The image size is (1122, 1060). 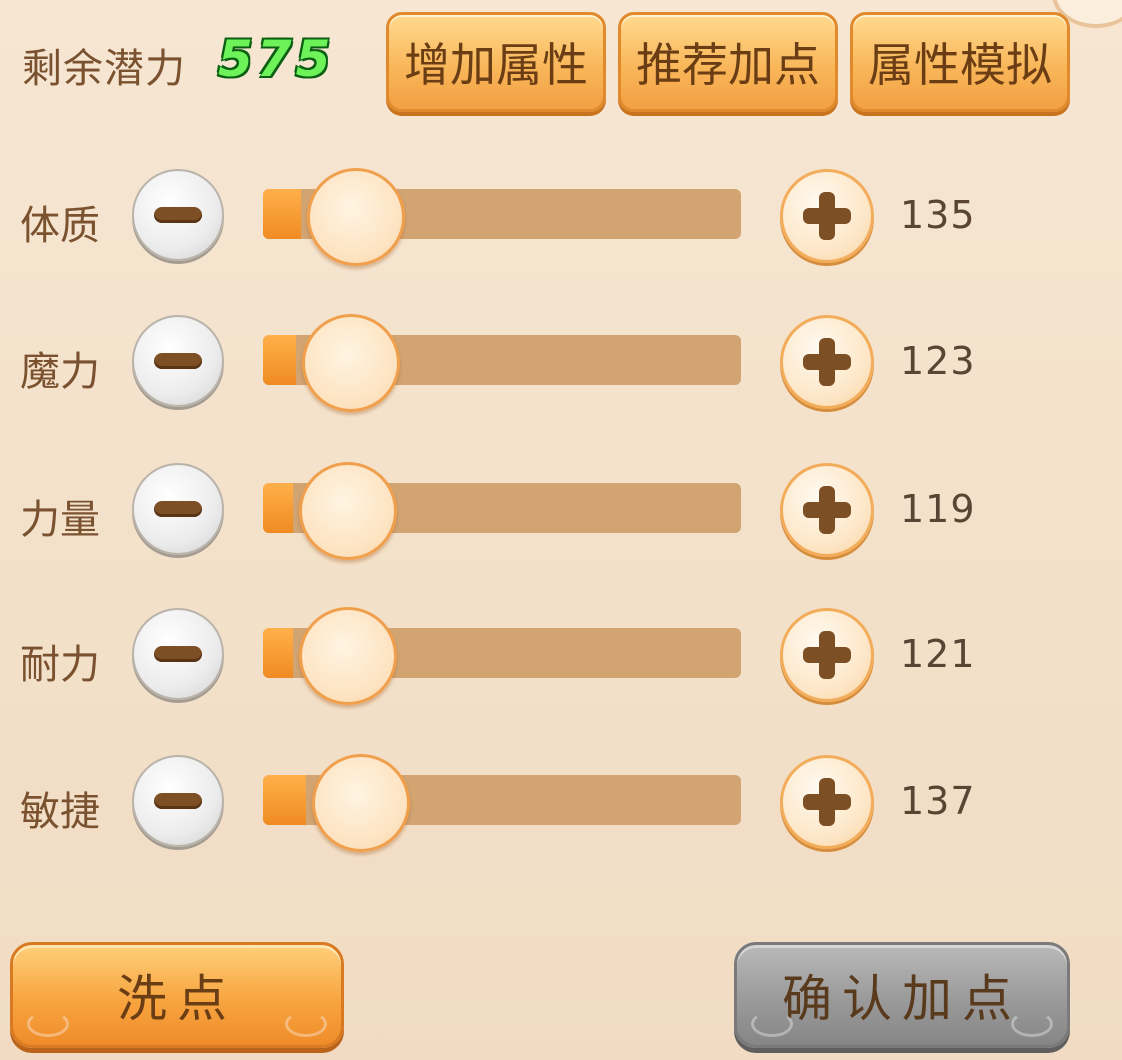 I want to click on stat-label: 力量, so click(x=60, y=520).